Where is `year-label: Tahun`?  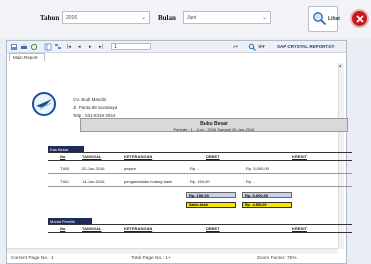
year-label: Tahun is located at coordinates (50, 18).